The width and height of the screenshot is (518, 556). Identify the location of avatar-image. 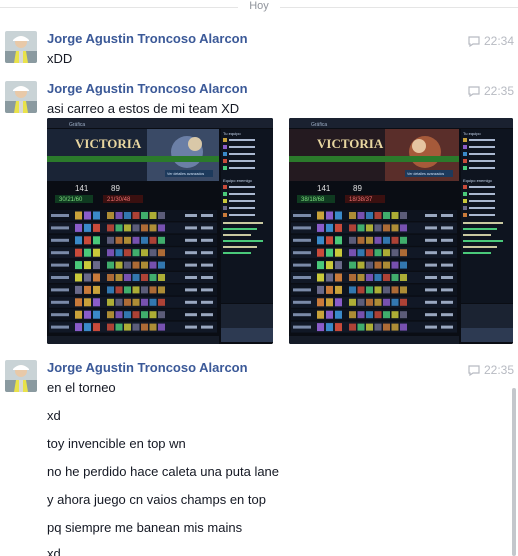
(21, 97).